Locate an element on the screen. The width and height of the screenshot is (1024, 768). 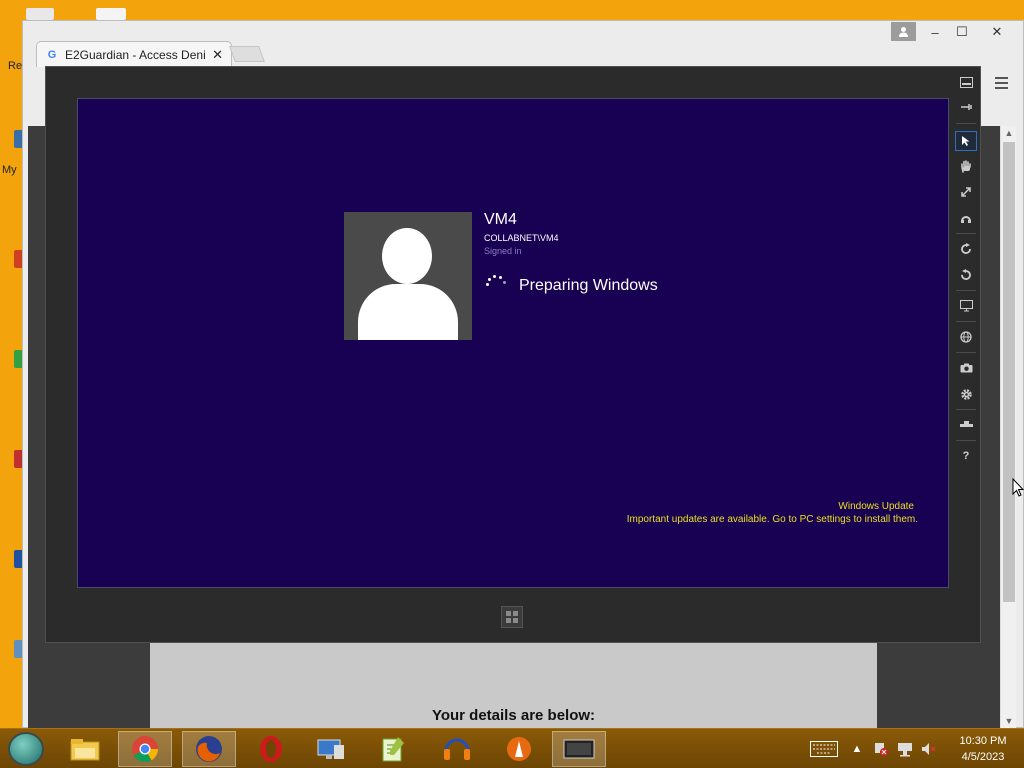
clock-time: 10:30 PM is located at coordinates (983, 741).